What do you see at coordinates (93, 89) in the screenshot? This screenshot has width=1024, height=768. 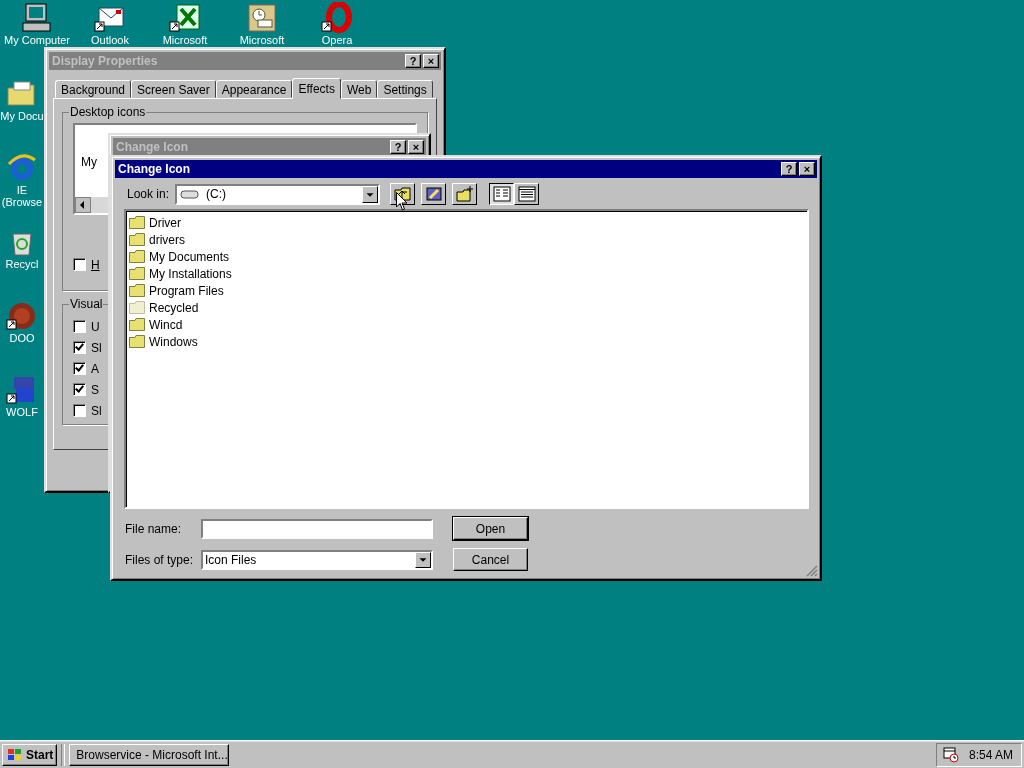 I see `tab: Background` at bounding box center [93, 89].